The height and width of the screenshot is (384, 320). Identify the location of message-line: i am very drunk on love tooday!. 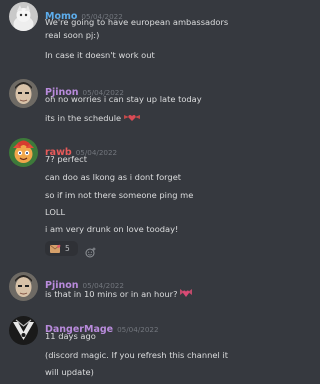
(112, 229).